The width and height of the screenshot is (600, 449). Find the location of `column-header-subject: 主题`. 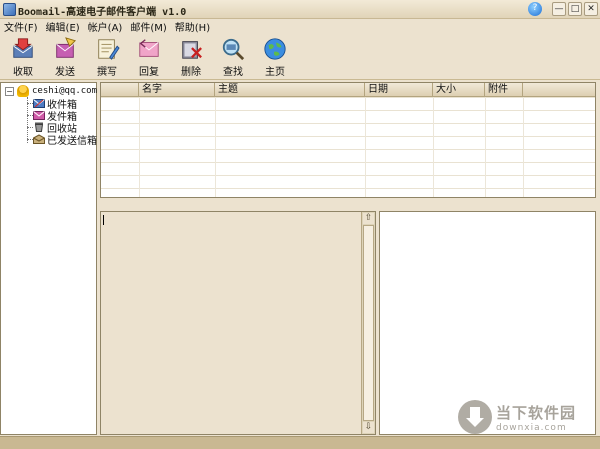

column-header-subject: 主题 is located at coordinates (290, 89).